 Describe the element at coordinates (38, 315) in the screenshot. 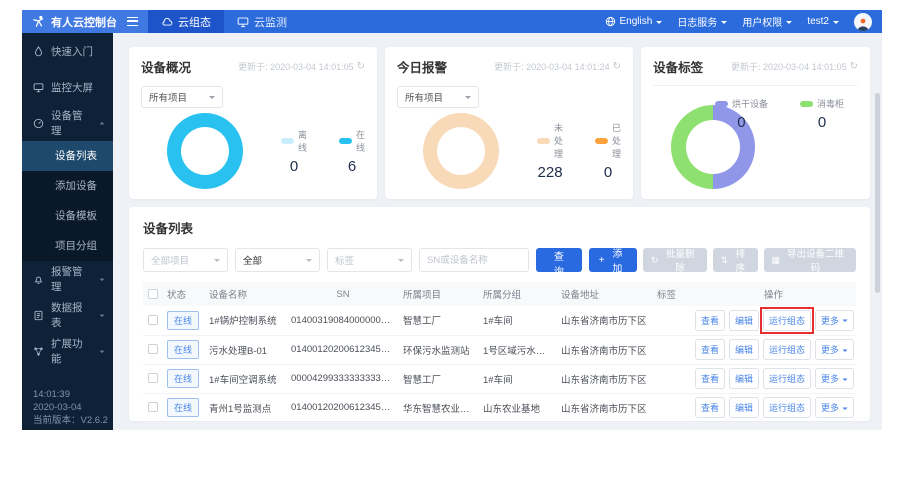

I see `report-icon` at that location.